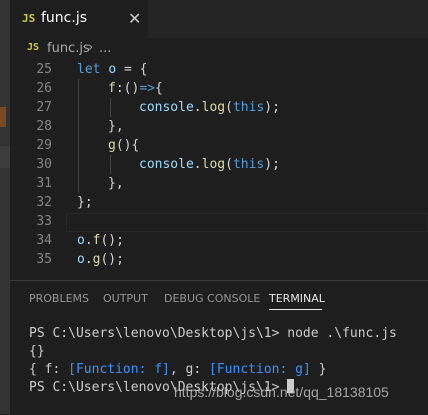  What do you see at coordinates (44, 202) in the screenshot?
I see `line-number: 32` at bounding box center [44, 202].